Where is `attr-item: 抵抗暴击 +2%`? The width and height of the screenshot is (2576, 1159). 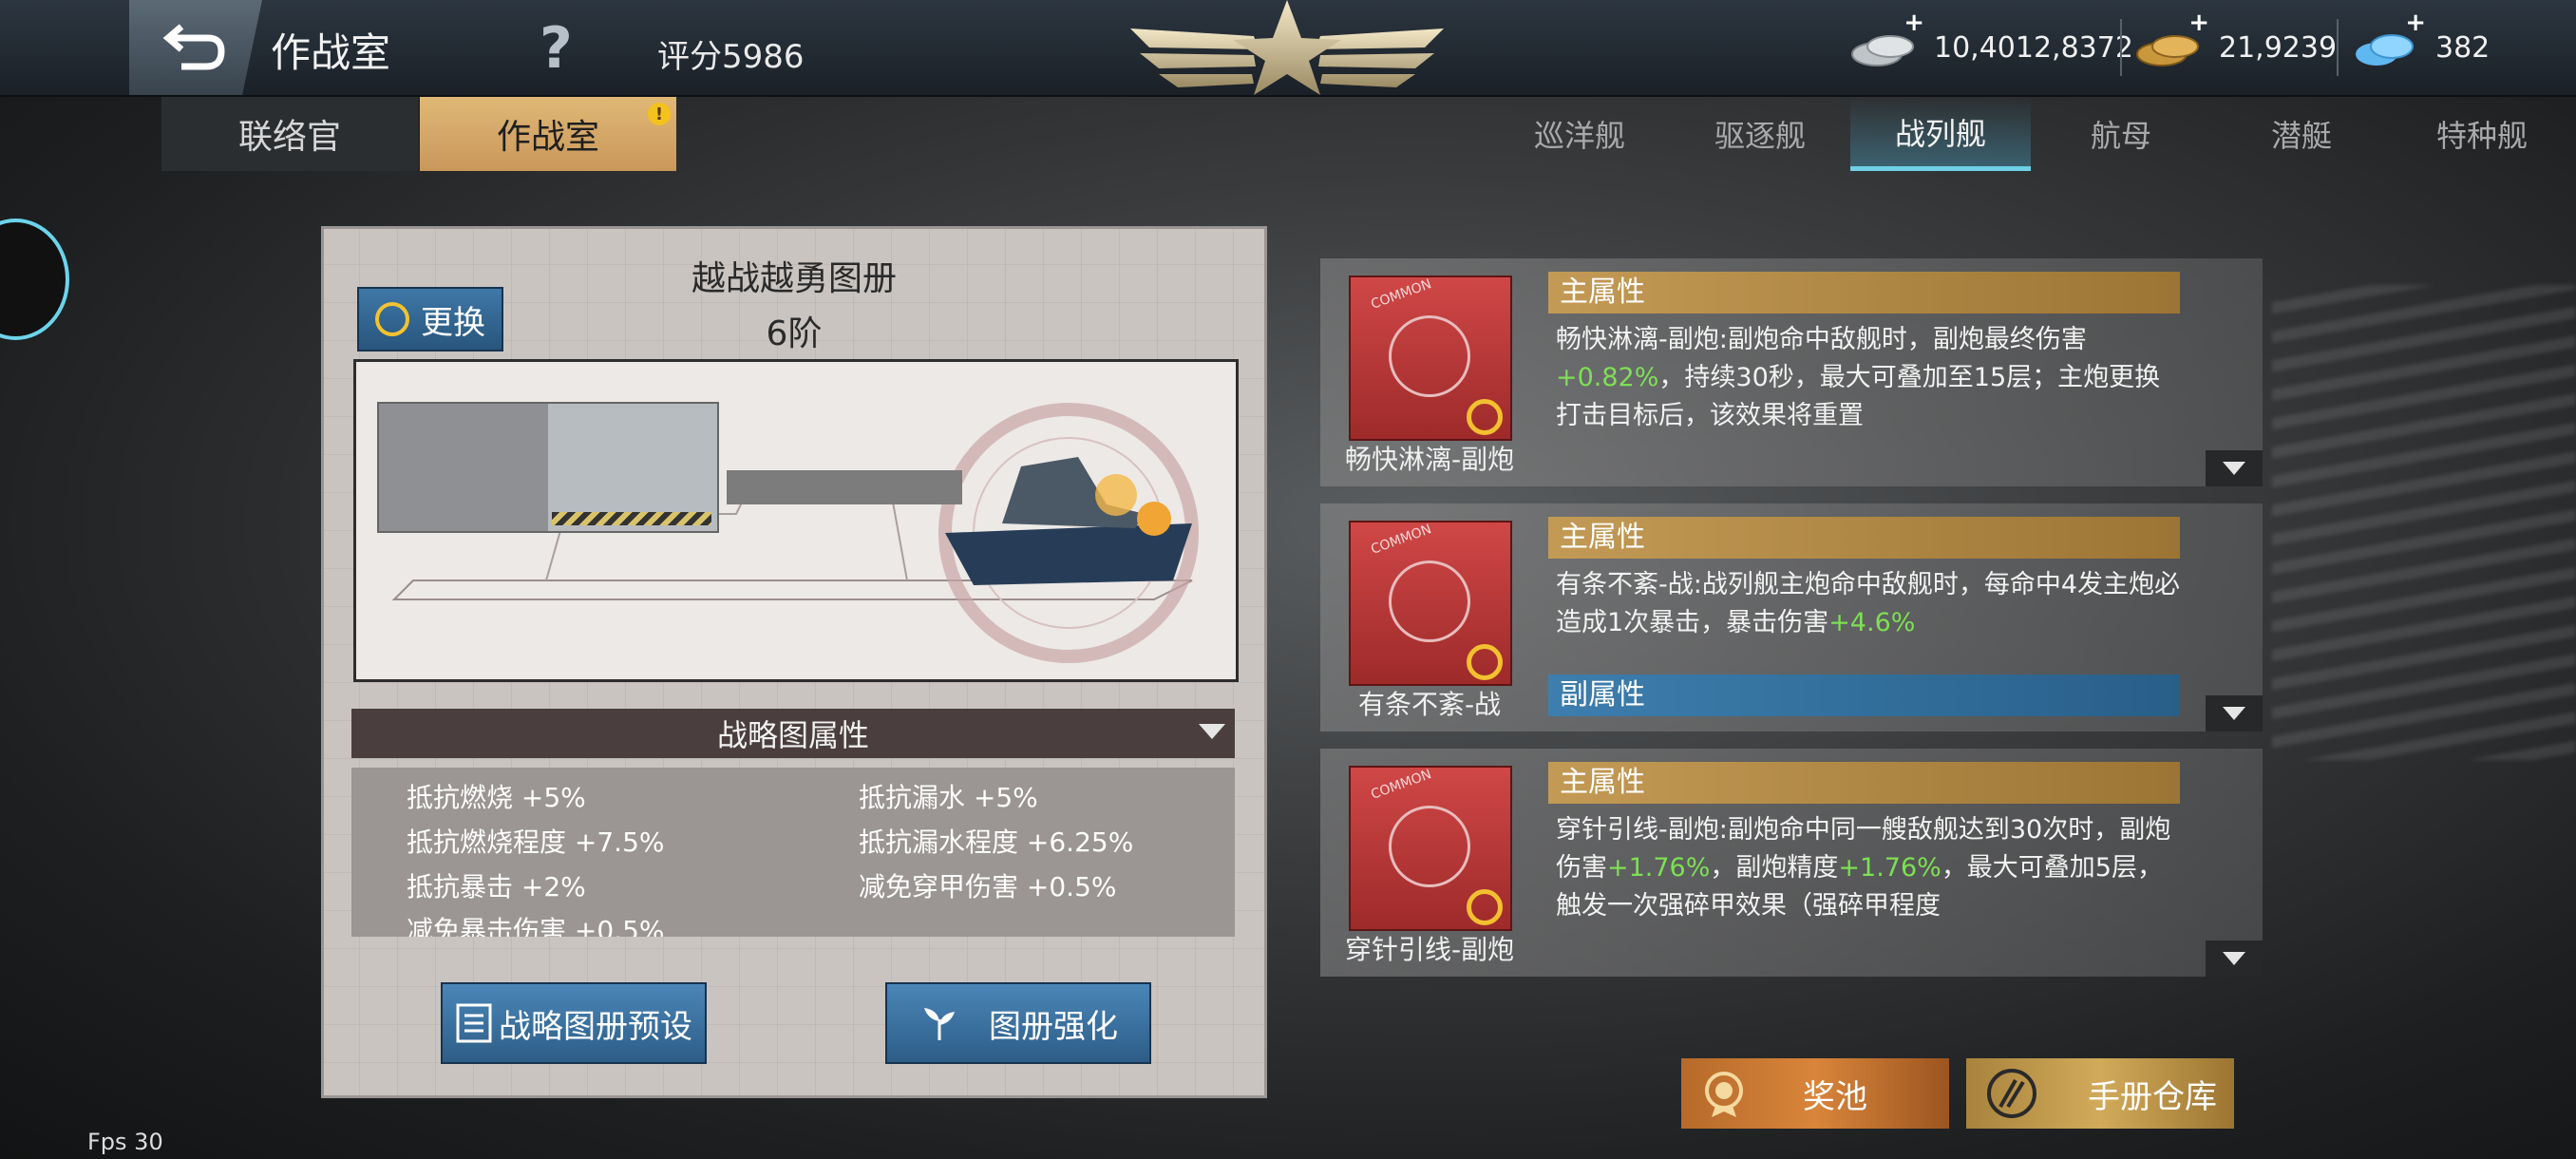 attr-item: 抵抗暴击 +2% is located at coordinates (496, 886).